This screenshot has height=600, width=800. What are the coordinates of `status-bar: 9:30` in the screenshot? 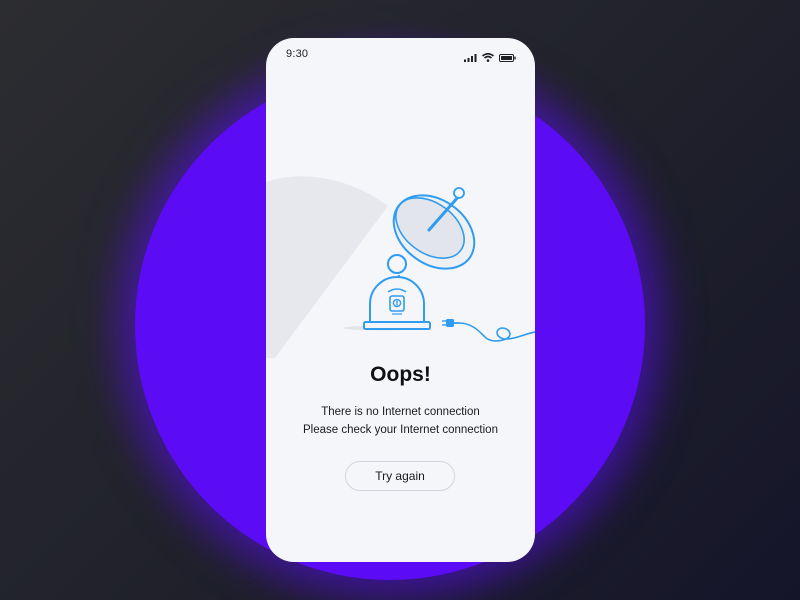 It's located at (400, 55).